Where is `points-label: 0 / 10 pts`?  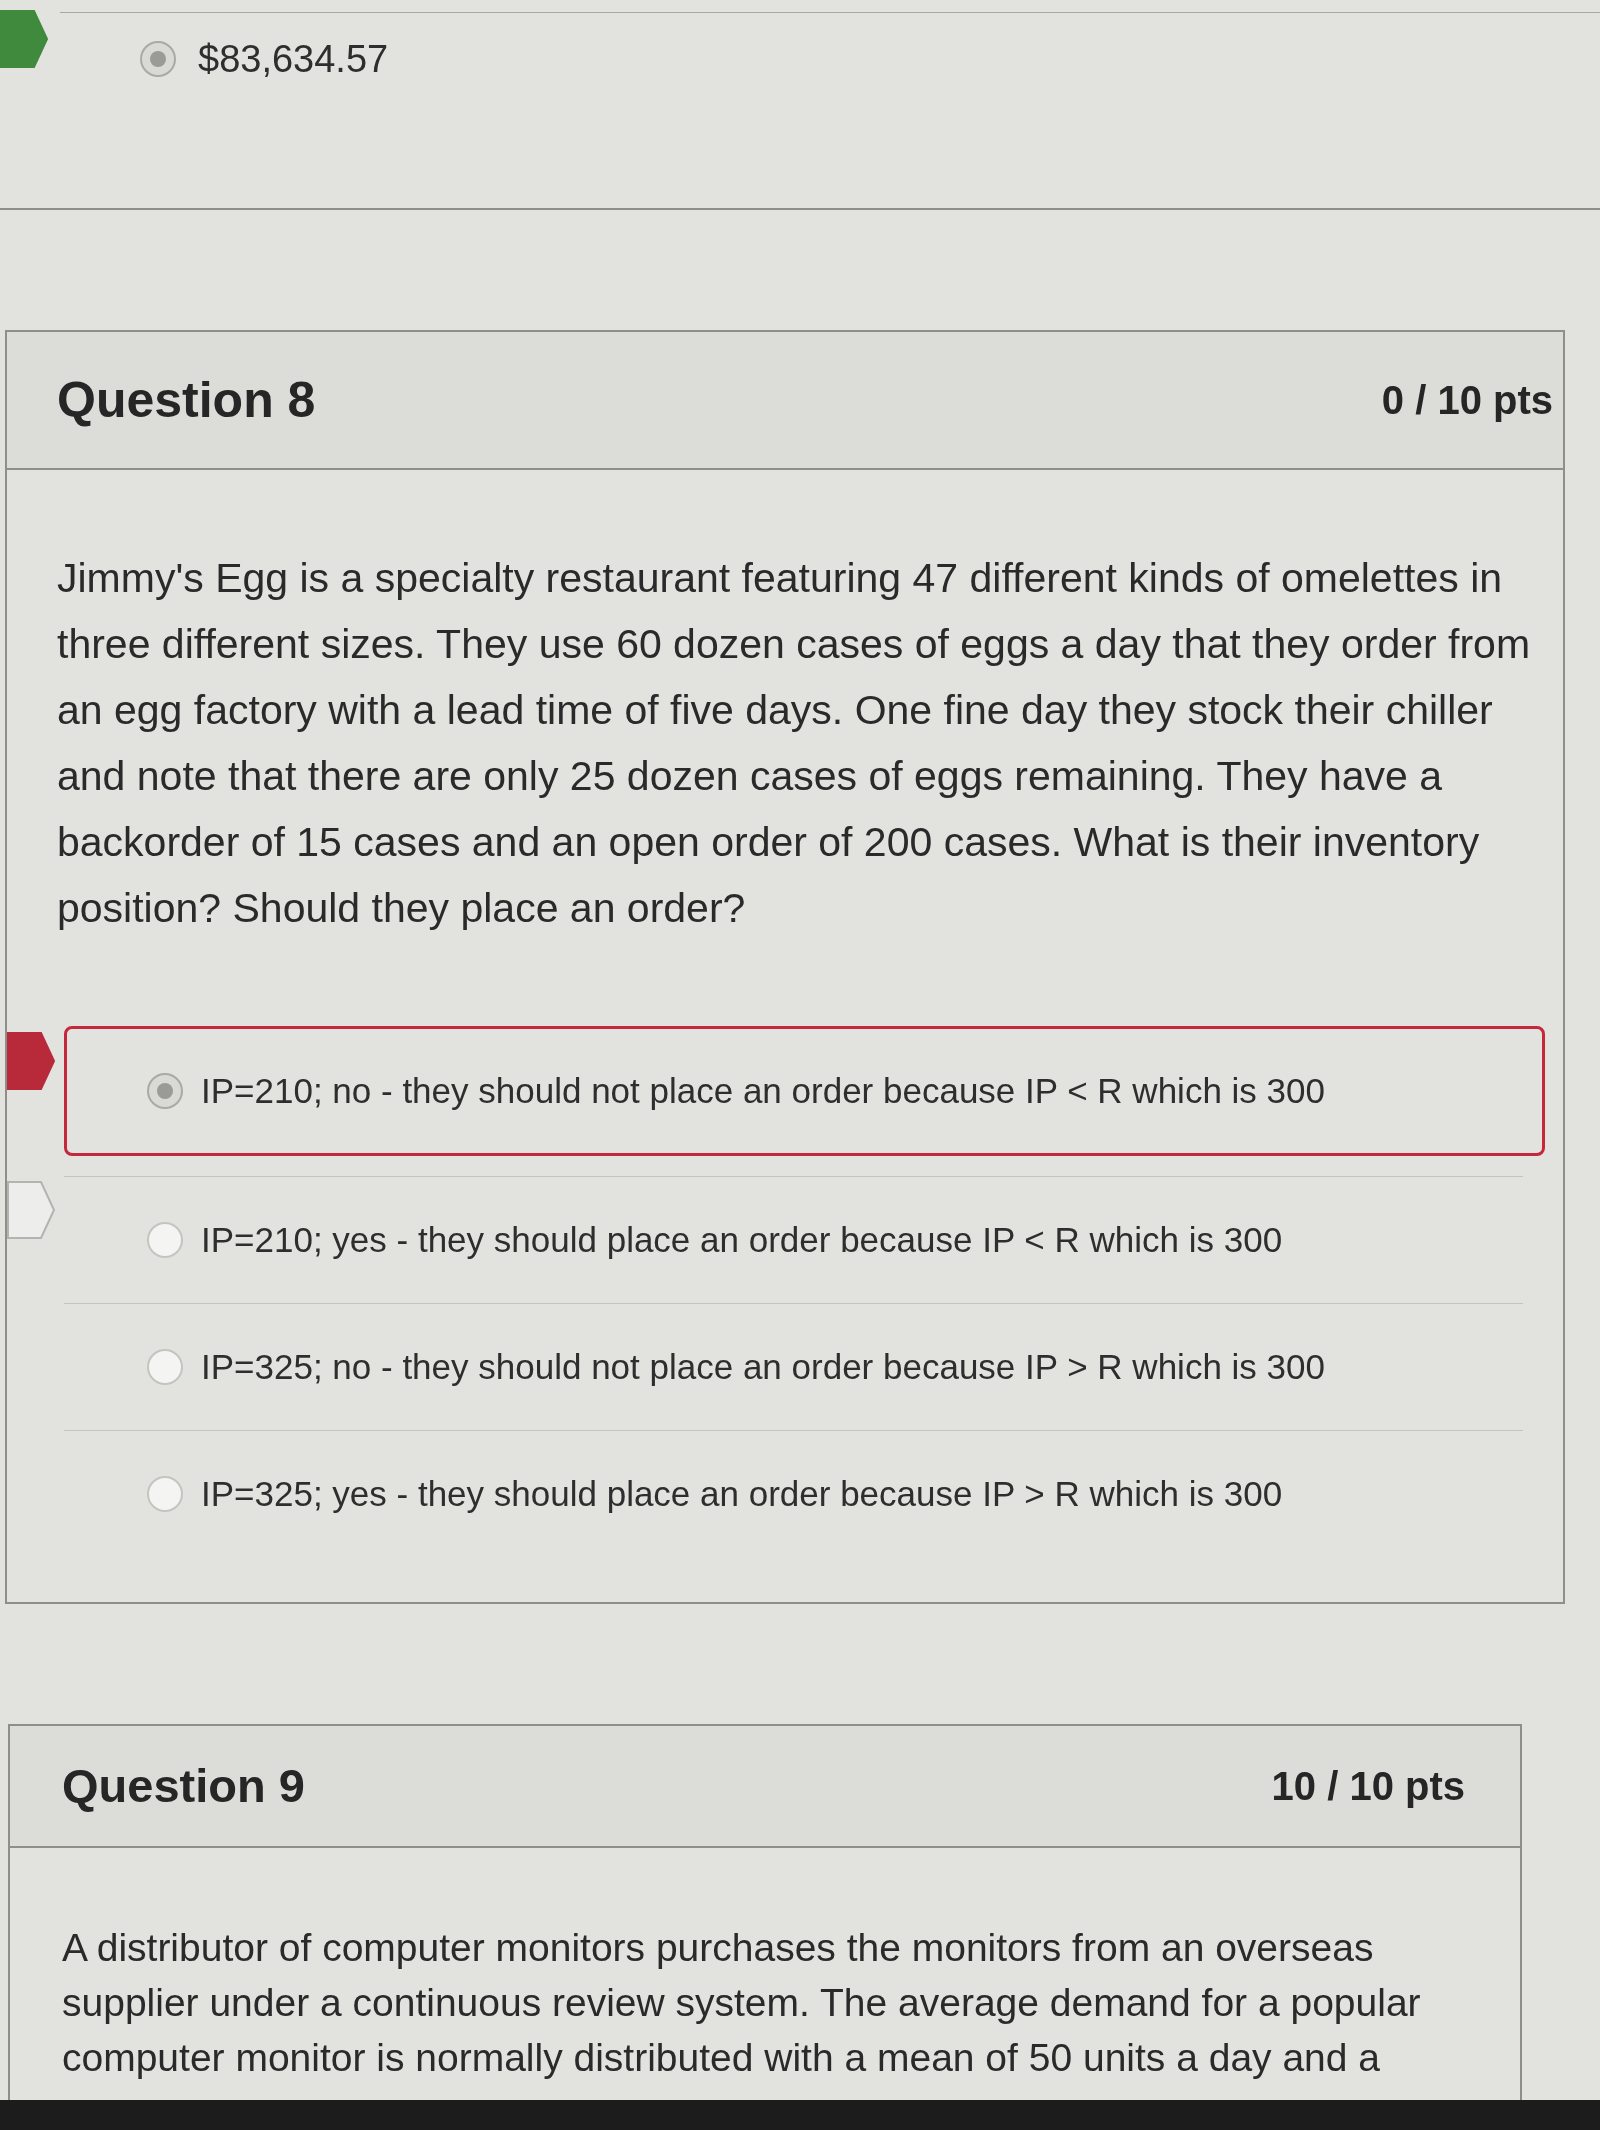
points-label: 0 / 10 pts is located at coordinates (1467, 400).